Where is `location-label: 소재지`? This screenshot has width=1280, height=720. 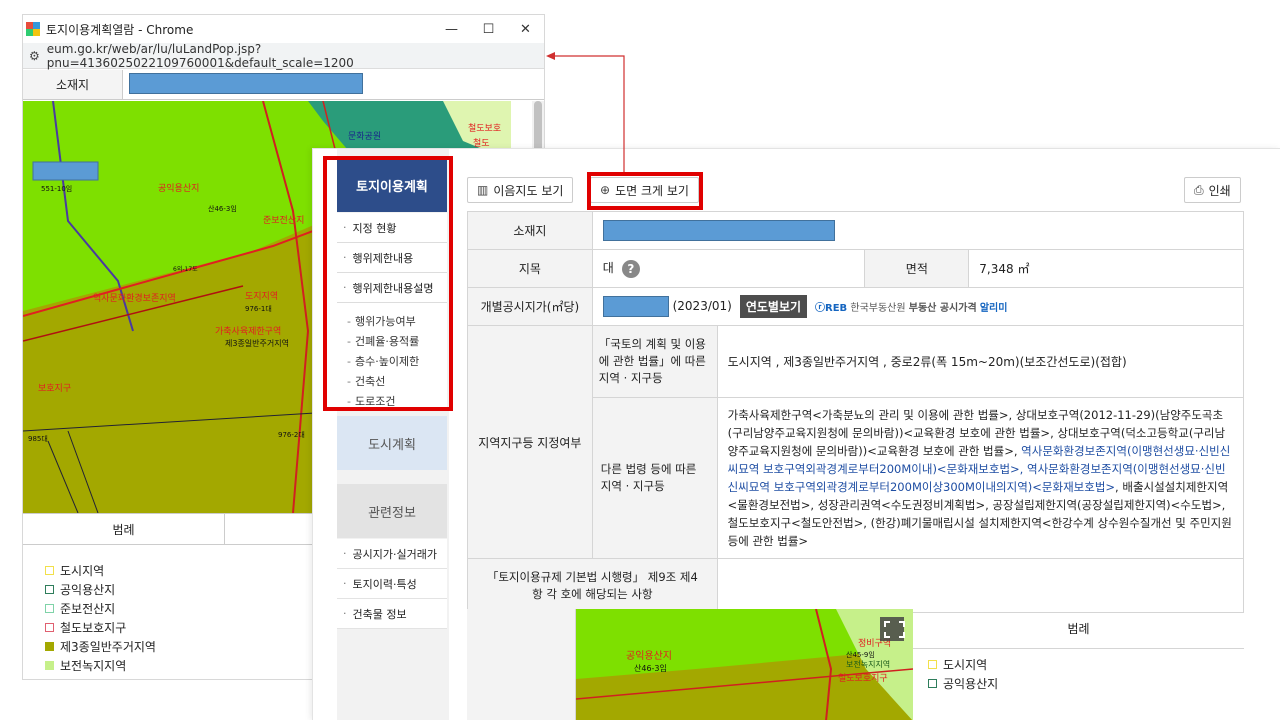
location-label: 소재지 is located at coordinates (530, 230).